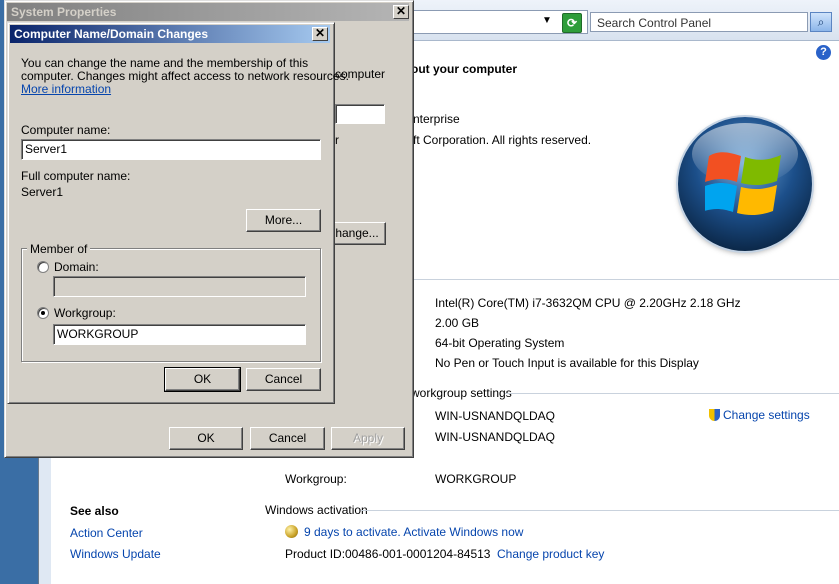 The width and height of the screenshot is (839, 584). I want to click on page-heading: out your computer, so click(464, 69).